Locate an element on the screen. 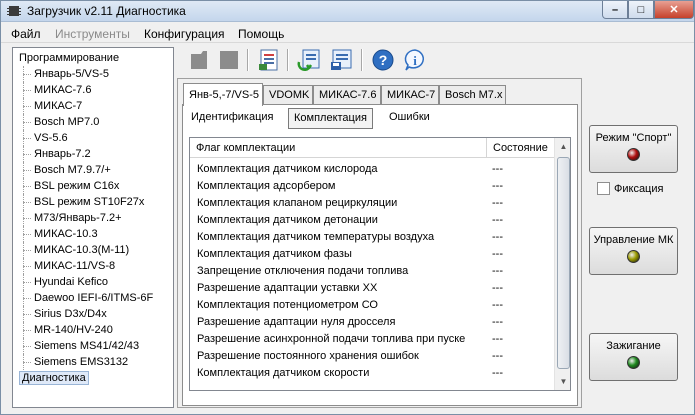  tree-item-diagnostics: Диагностика is located at coordinates (93, 378).